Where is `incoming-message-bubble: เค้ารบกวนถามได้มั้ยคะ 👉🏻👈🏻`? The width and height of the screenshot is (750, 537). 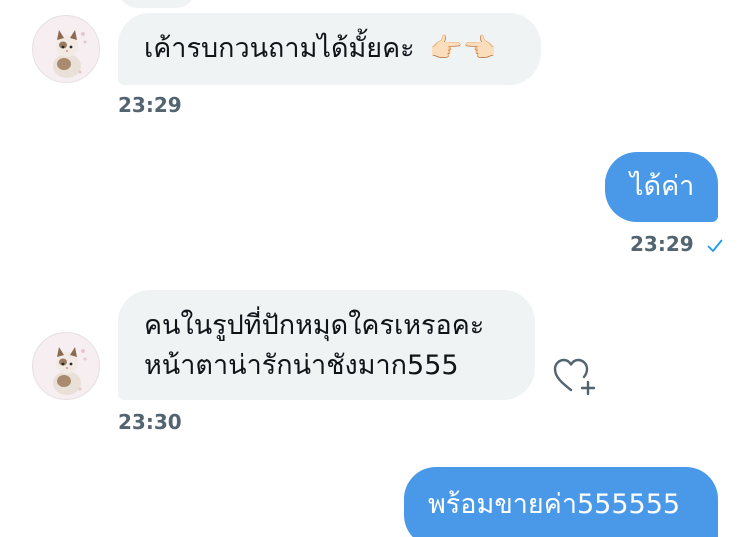 incoming-message-bubble: เค้ารบกวนถามได้มั้ยคะ 👉🏻👈🏻 is located at coordinates (329, 49).